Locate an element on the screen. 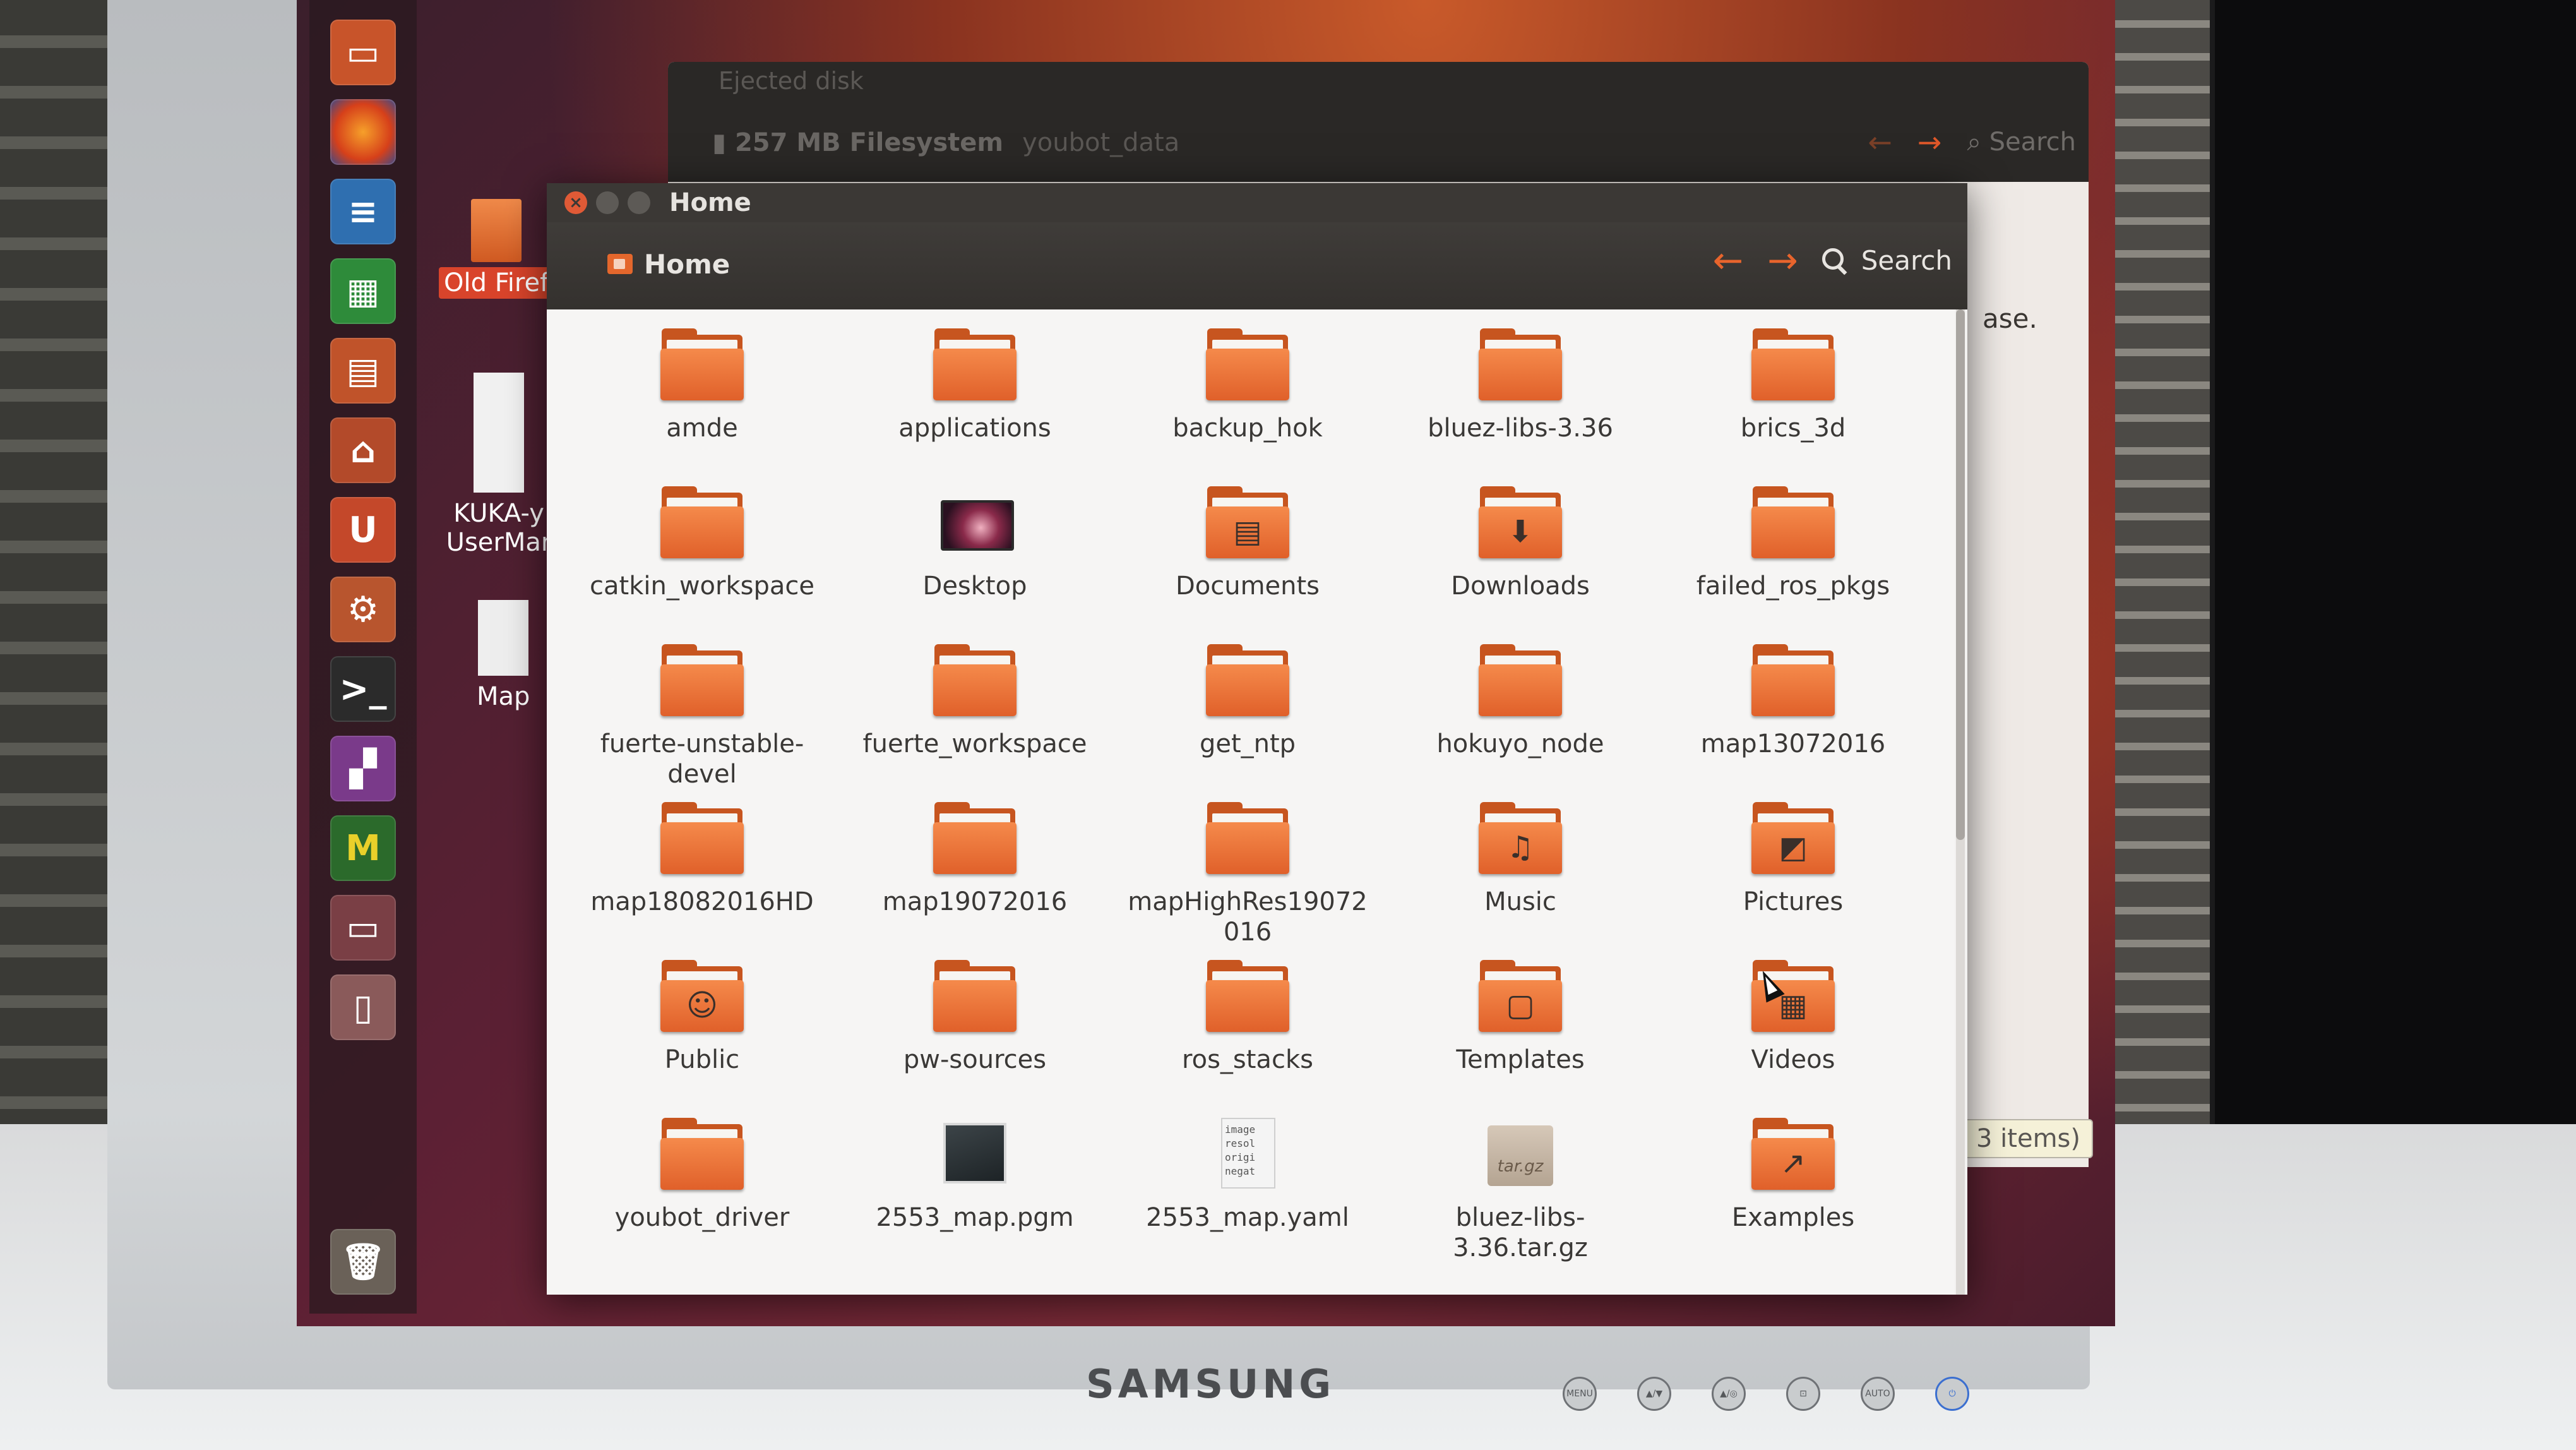 The image size is (2576, 1450). ubuntu-one-icon: U is located at coordinates (363, 530).